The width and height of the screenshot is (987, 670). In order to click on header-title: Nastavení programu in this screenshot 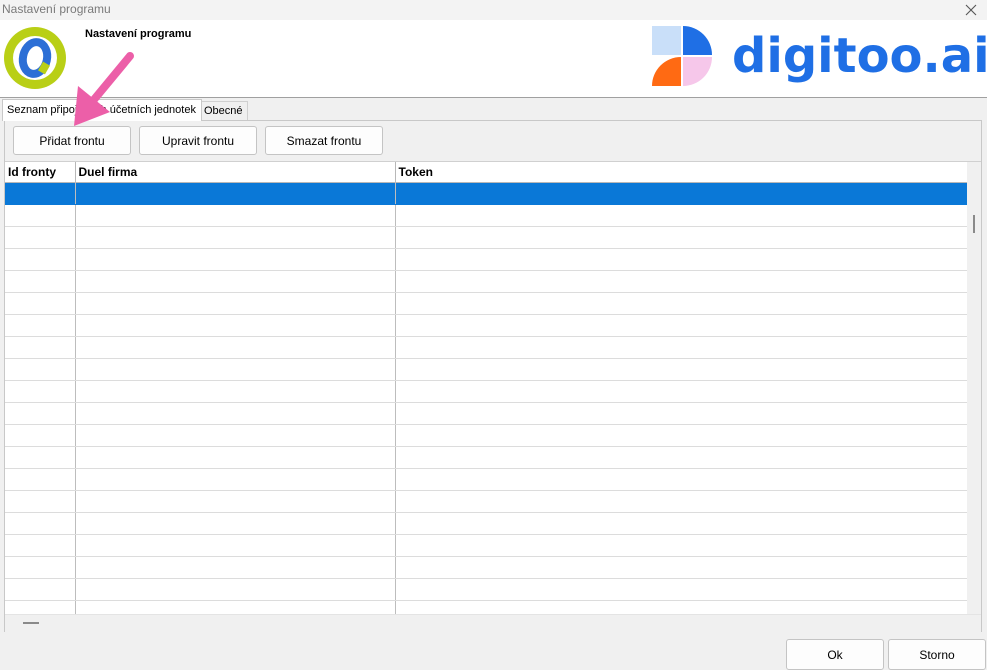, I will do `click(138, 34)`.